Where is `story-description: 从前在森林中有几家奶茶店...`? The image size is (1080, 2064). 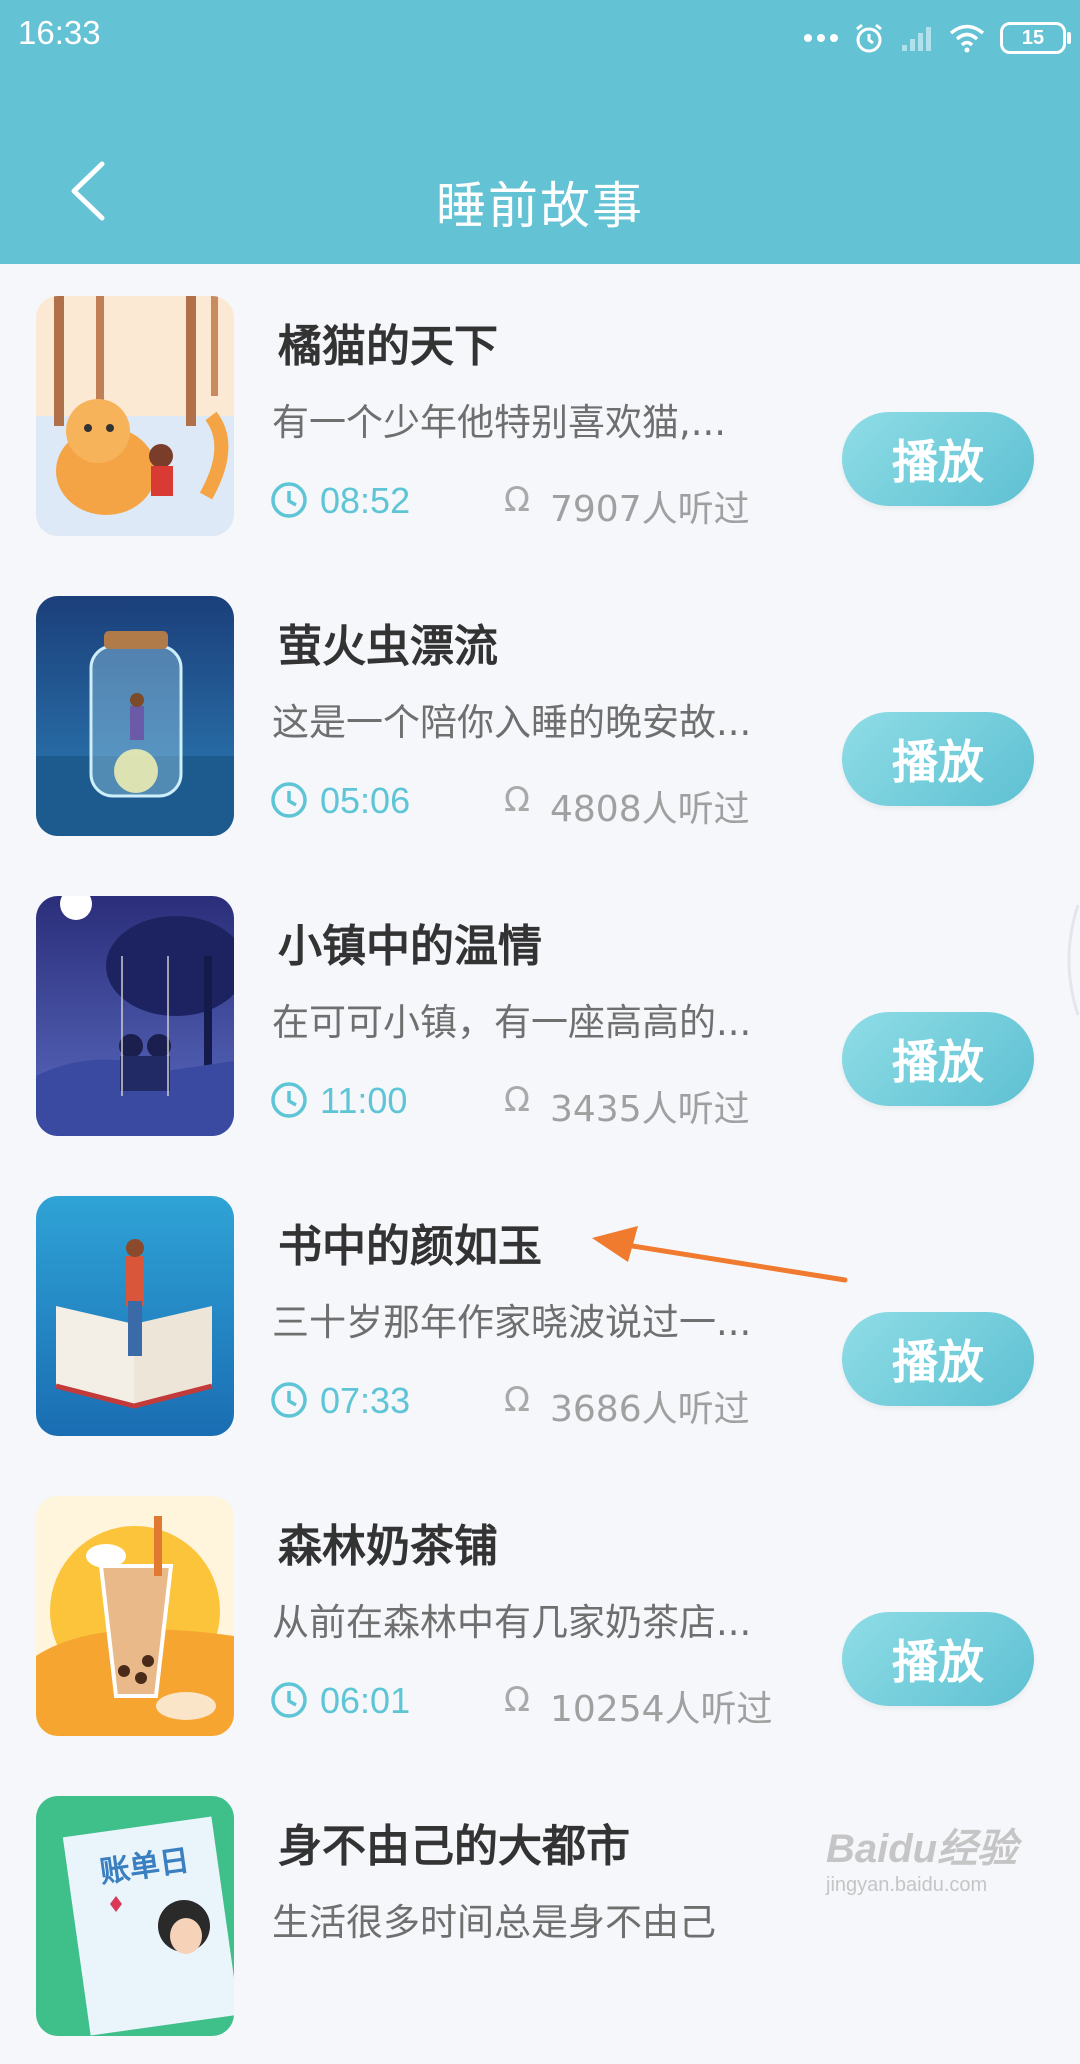 story-description: 从前在森林中有几家奶茶店... is located at coordinates (512, 1622).